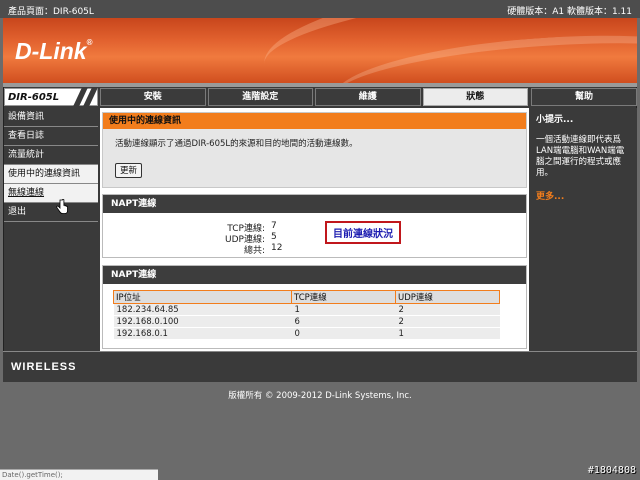 This screenshot has height=480, width=640. What do you see at coordinates (202, 297) in the screenshot?
I see `column-header-ip: IP位址` at bounding box center [202, 297].